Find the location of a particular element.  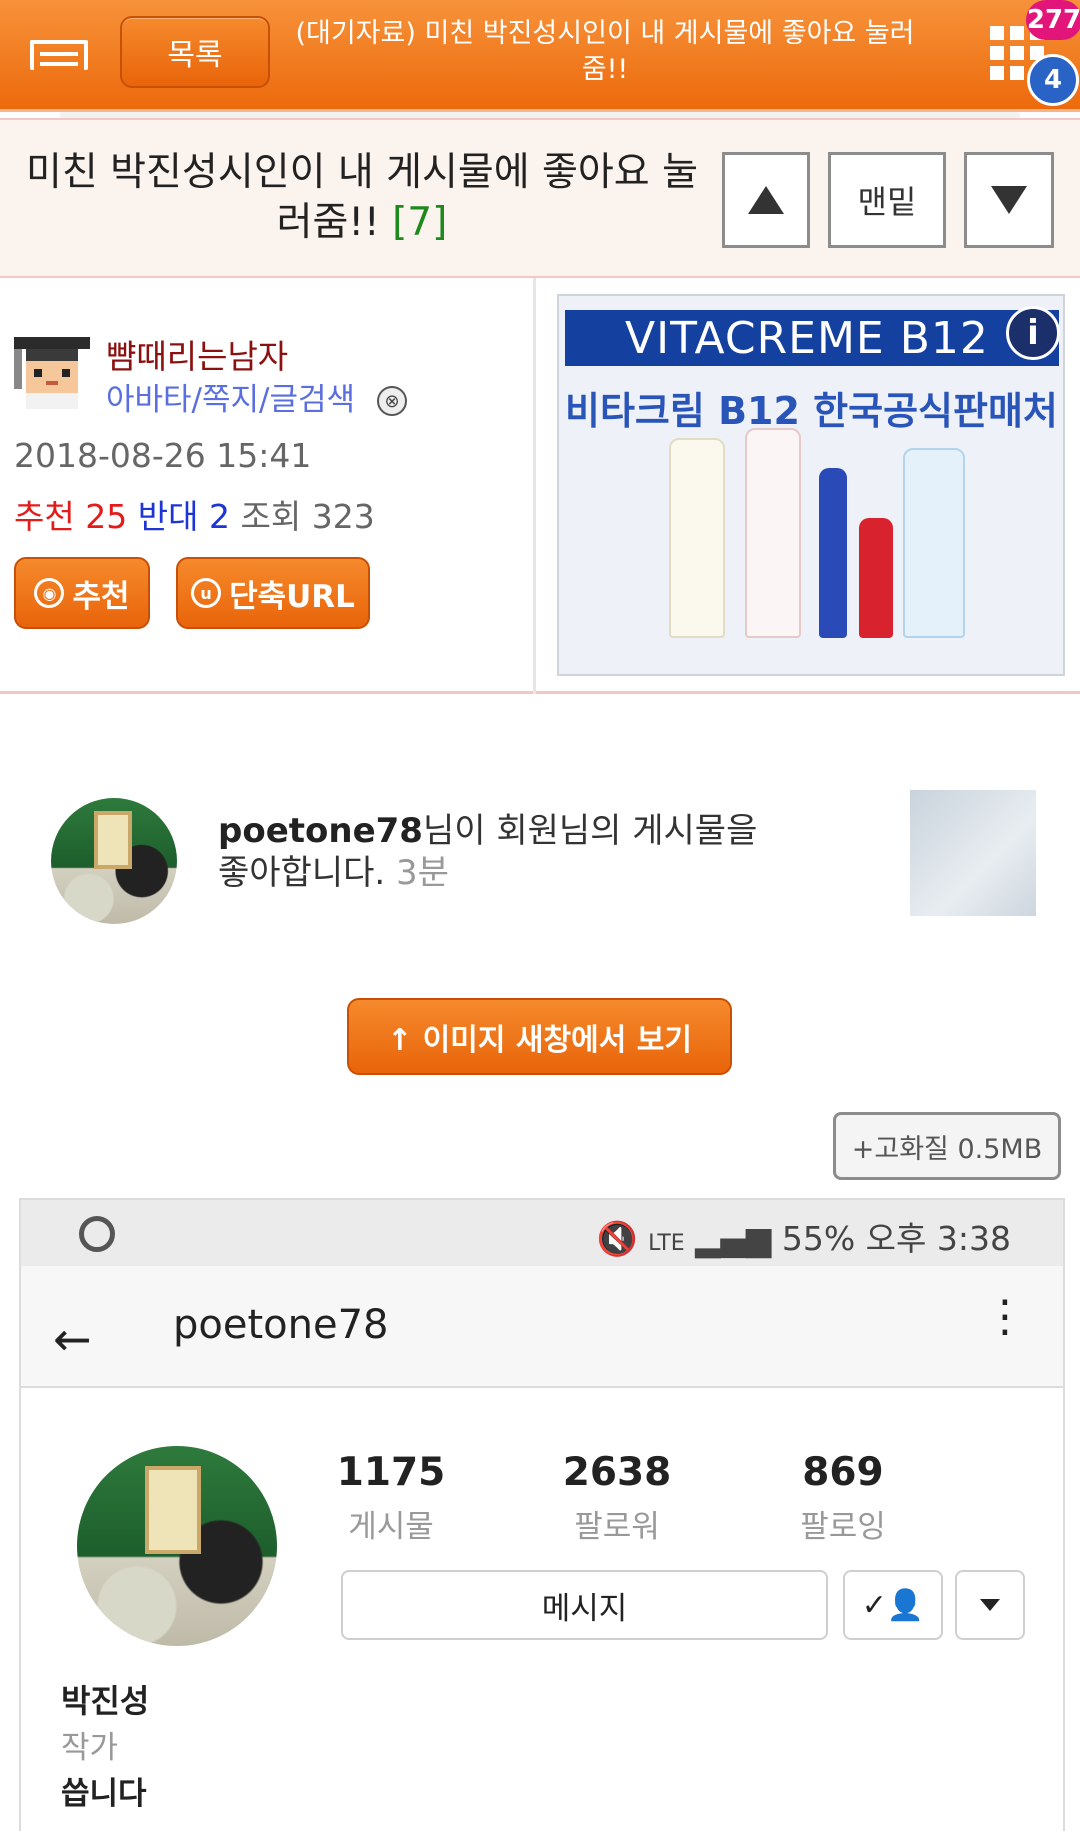

status-bar: 🔇 LTE ▂▄▆ 55% 오후 3:38 is located at coordinates (542, 1233).